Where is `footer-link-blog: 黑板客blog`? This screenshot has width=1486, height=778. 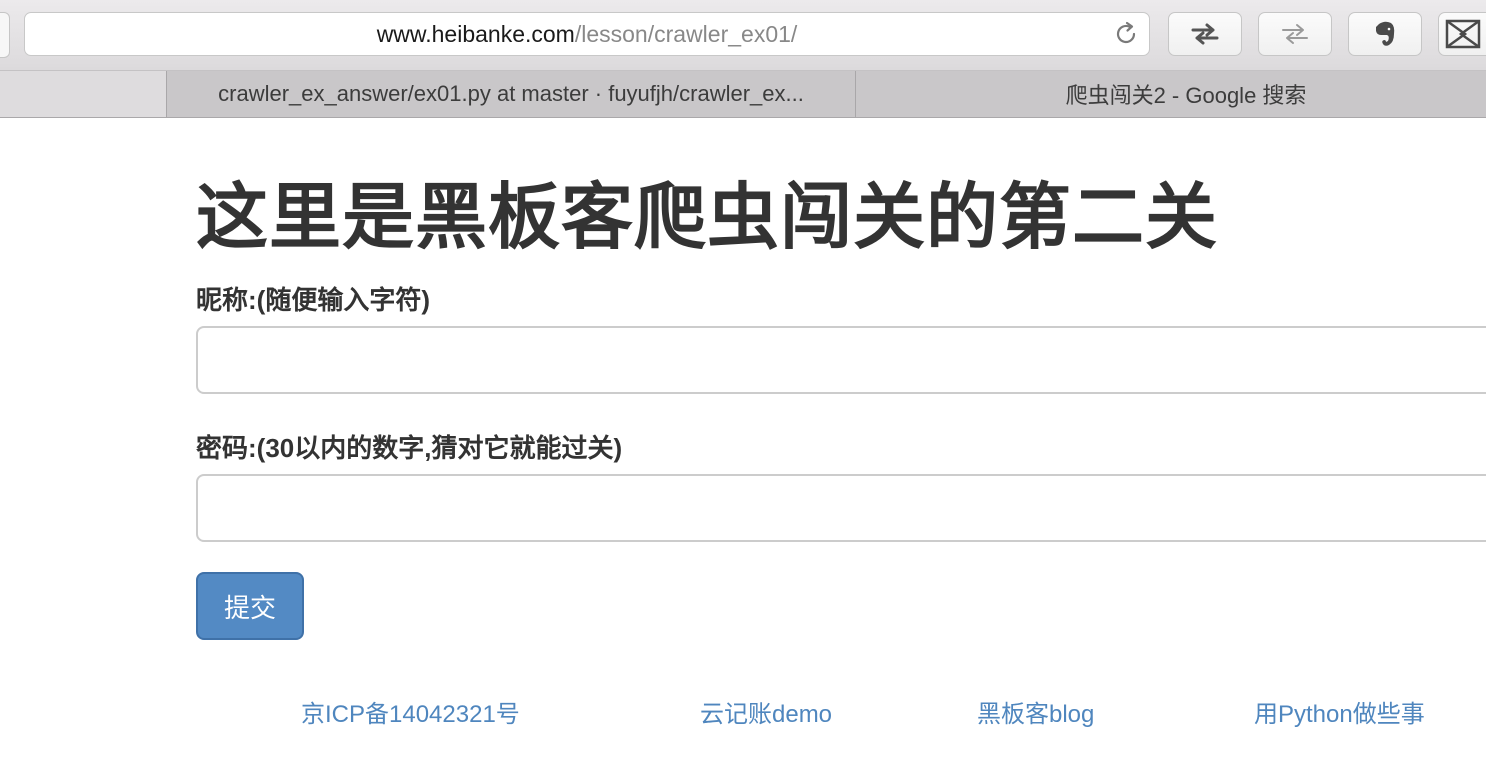 footer-link-blog: 黑板客blog is located at coordinates (1035, 711).